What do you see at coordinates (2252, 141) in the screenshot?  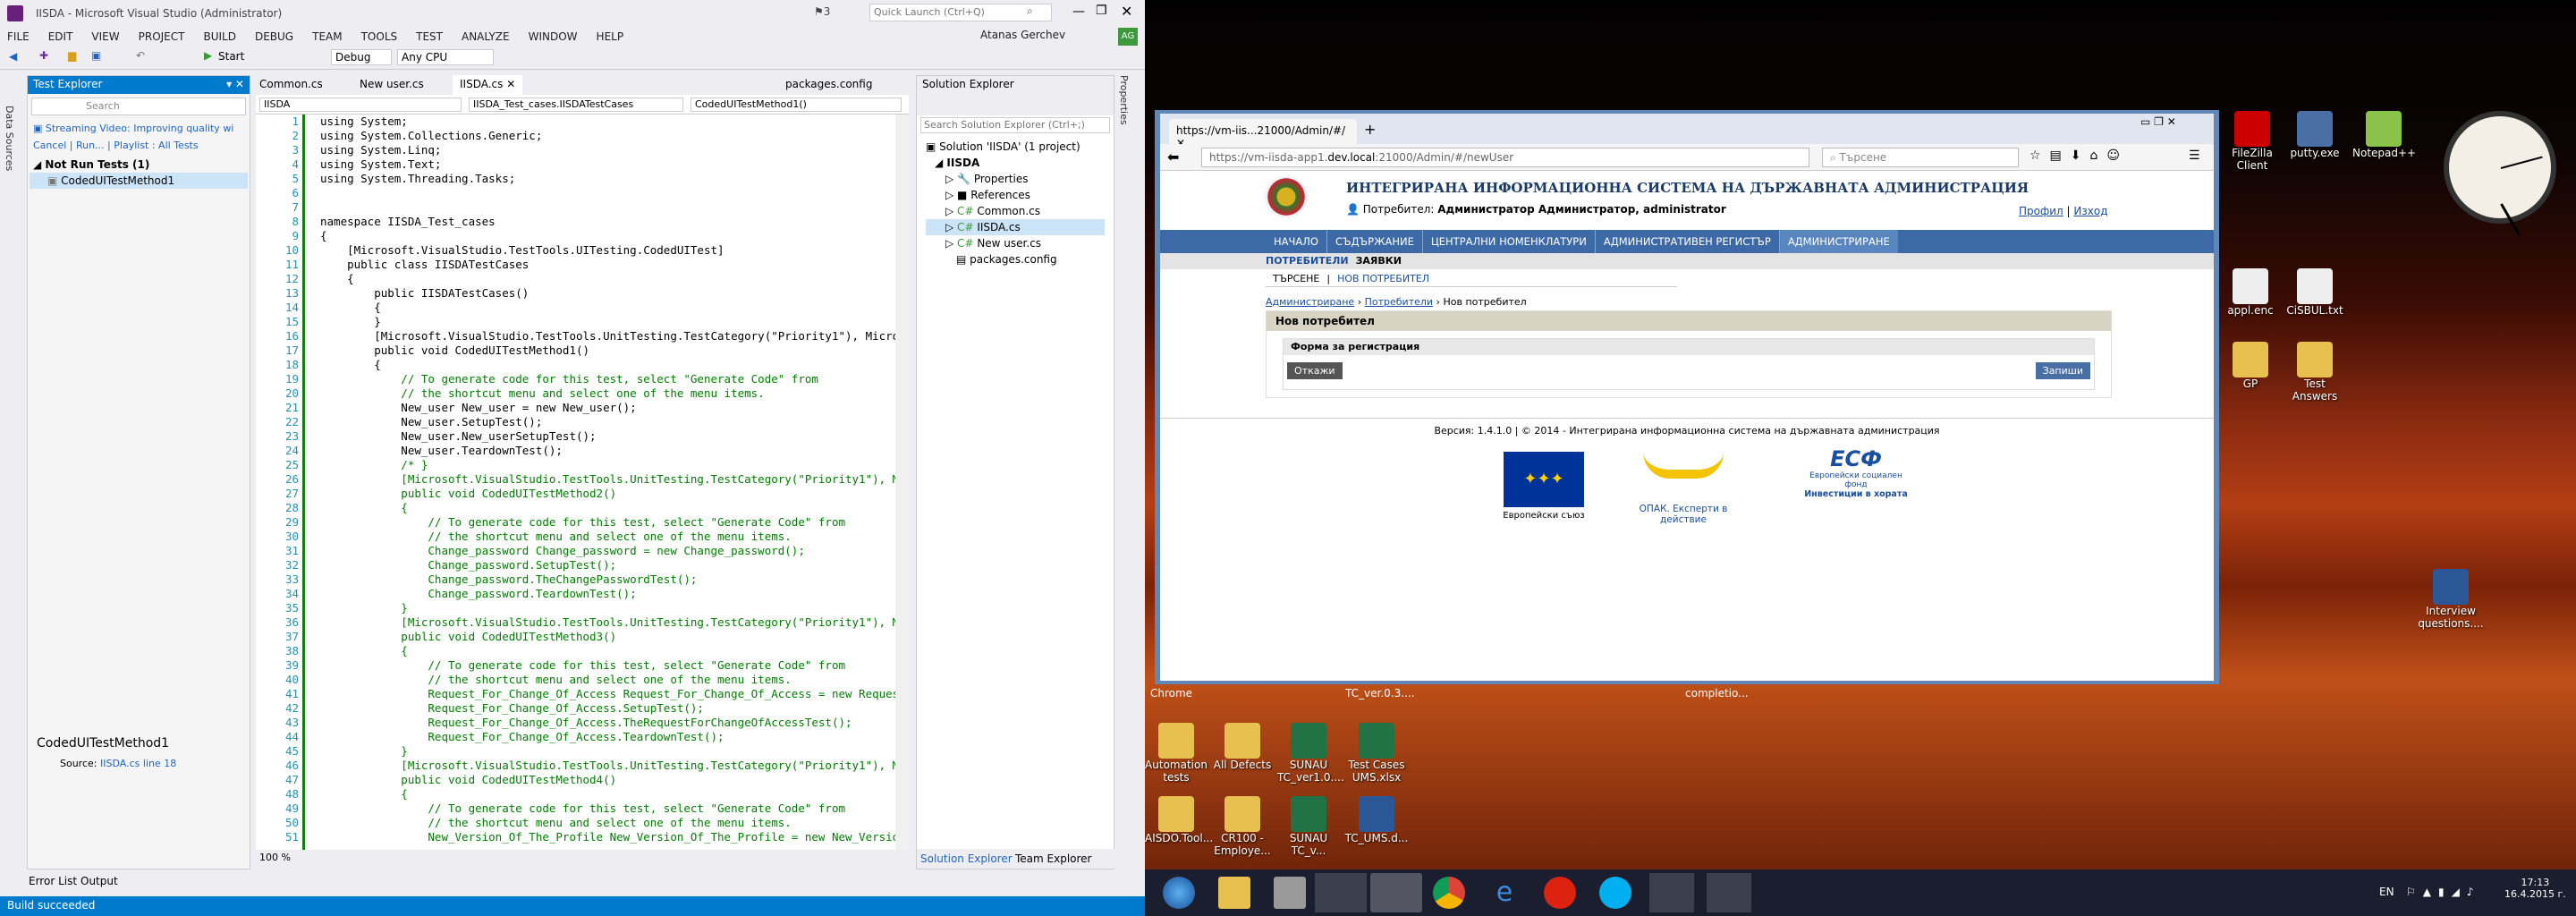 I see `desktop-icon-filezilla: FileZilla Client` at bounding box center [2252, 141].